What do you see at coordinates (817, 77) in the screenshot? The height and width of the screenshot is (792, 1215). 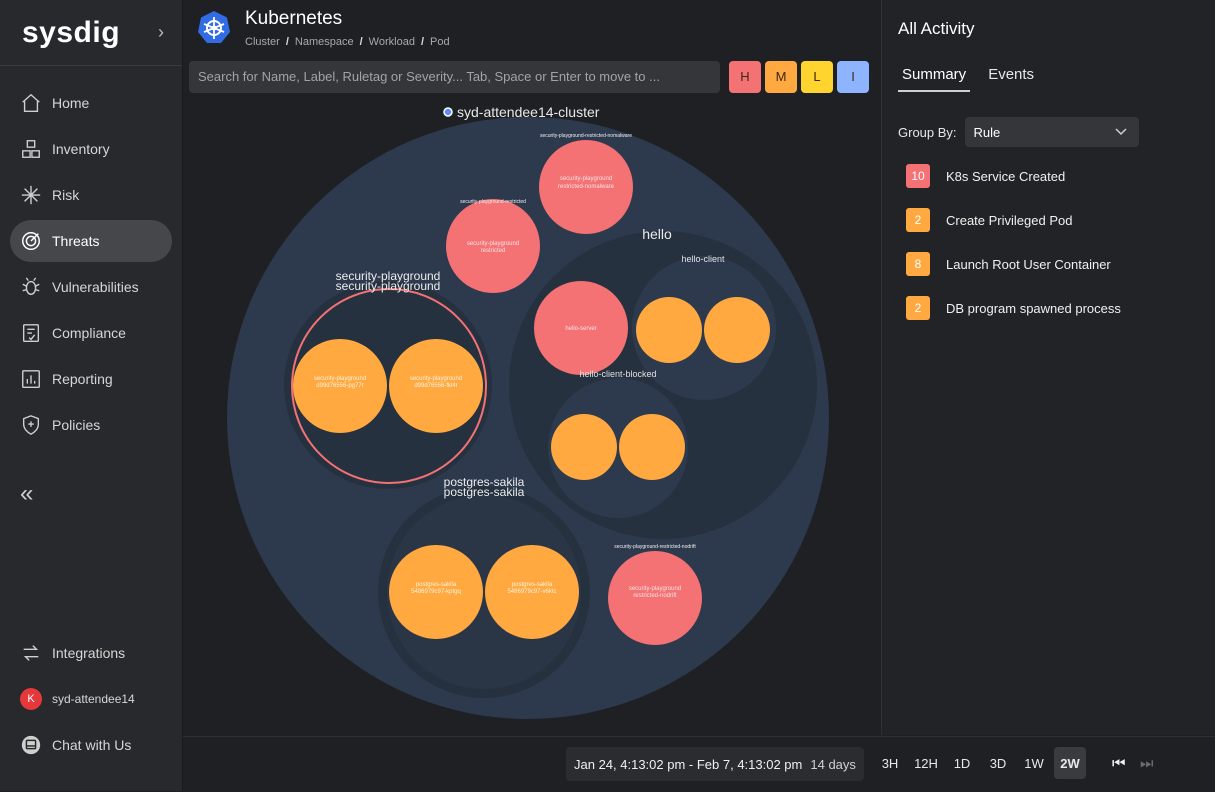 I see `severity-low-button: L` at bounding box center [817, 77].